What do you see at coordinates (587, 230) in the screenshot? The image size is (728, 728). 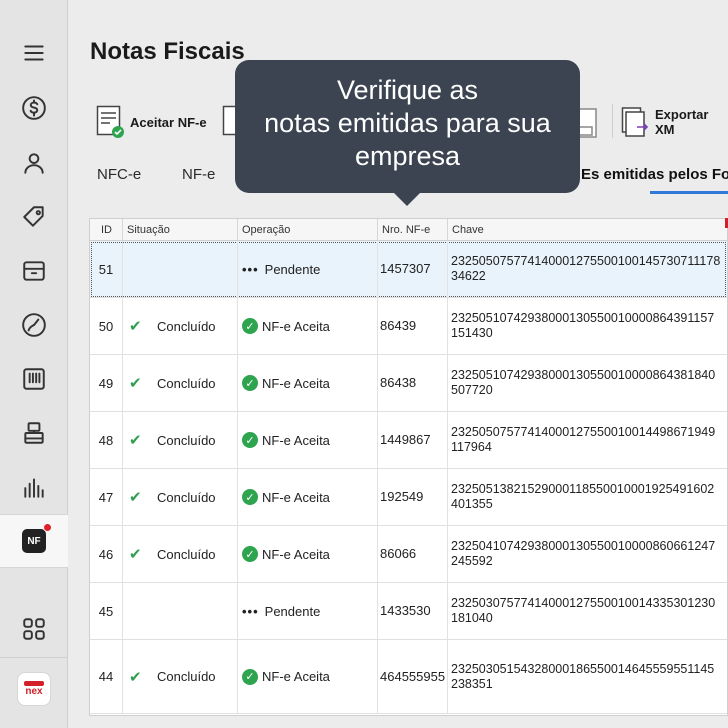 I see `header-chave: Chave` at bounding box center [587, 230].